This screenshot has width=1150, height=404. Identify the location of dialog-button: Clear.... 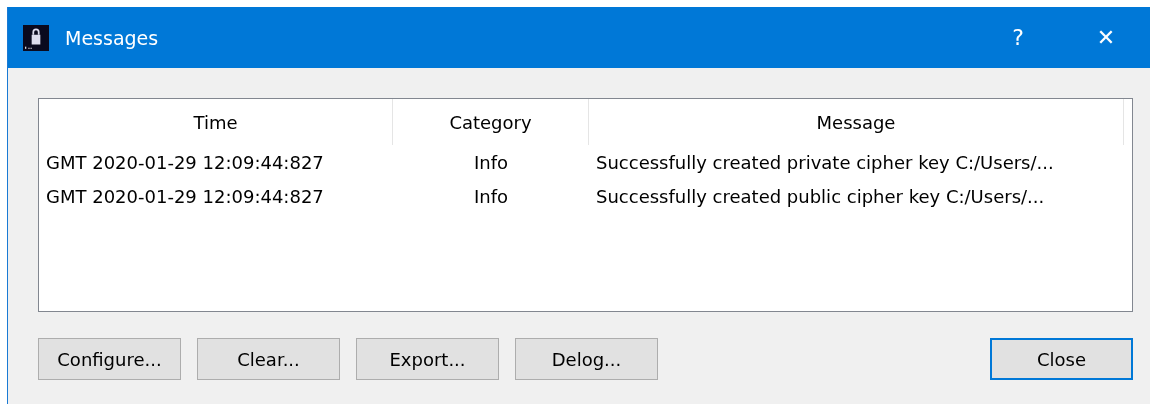
(268, 359).